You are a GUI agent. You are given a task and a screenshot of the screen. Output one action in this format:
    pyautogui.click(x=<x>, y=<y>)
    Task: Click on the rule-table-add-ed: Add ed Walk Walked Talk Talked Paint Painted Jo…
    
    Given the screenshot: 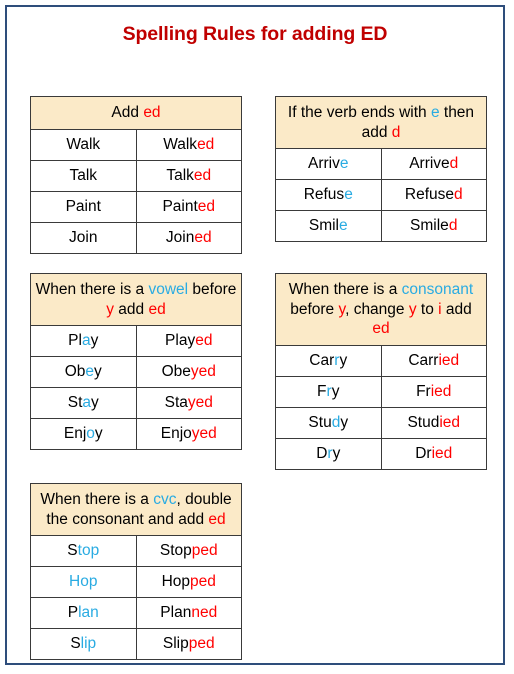 What is the action you would take?
    pyautogui.click(x=136, y=175)
    